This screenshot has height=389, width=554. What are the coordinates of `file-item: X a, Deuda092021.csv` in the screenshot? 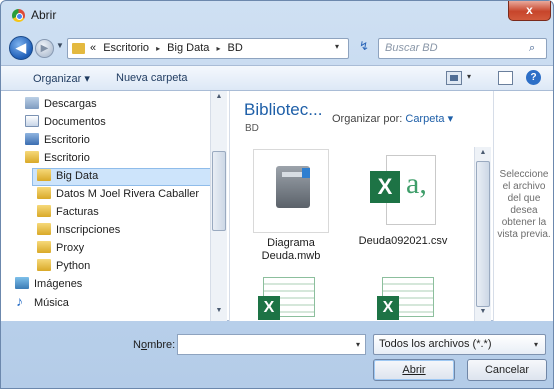 It's located at (403, 198).